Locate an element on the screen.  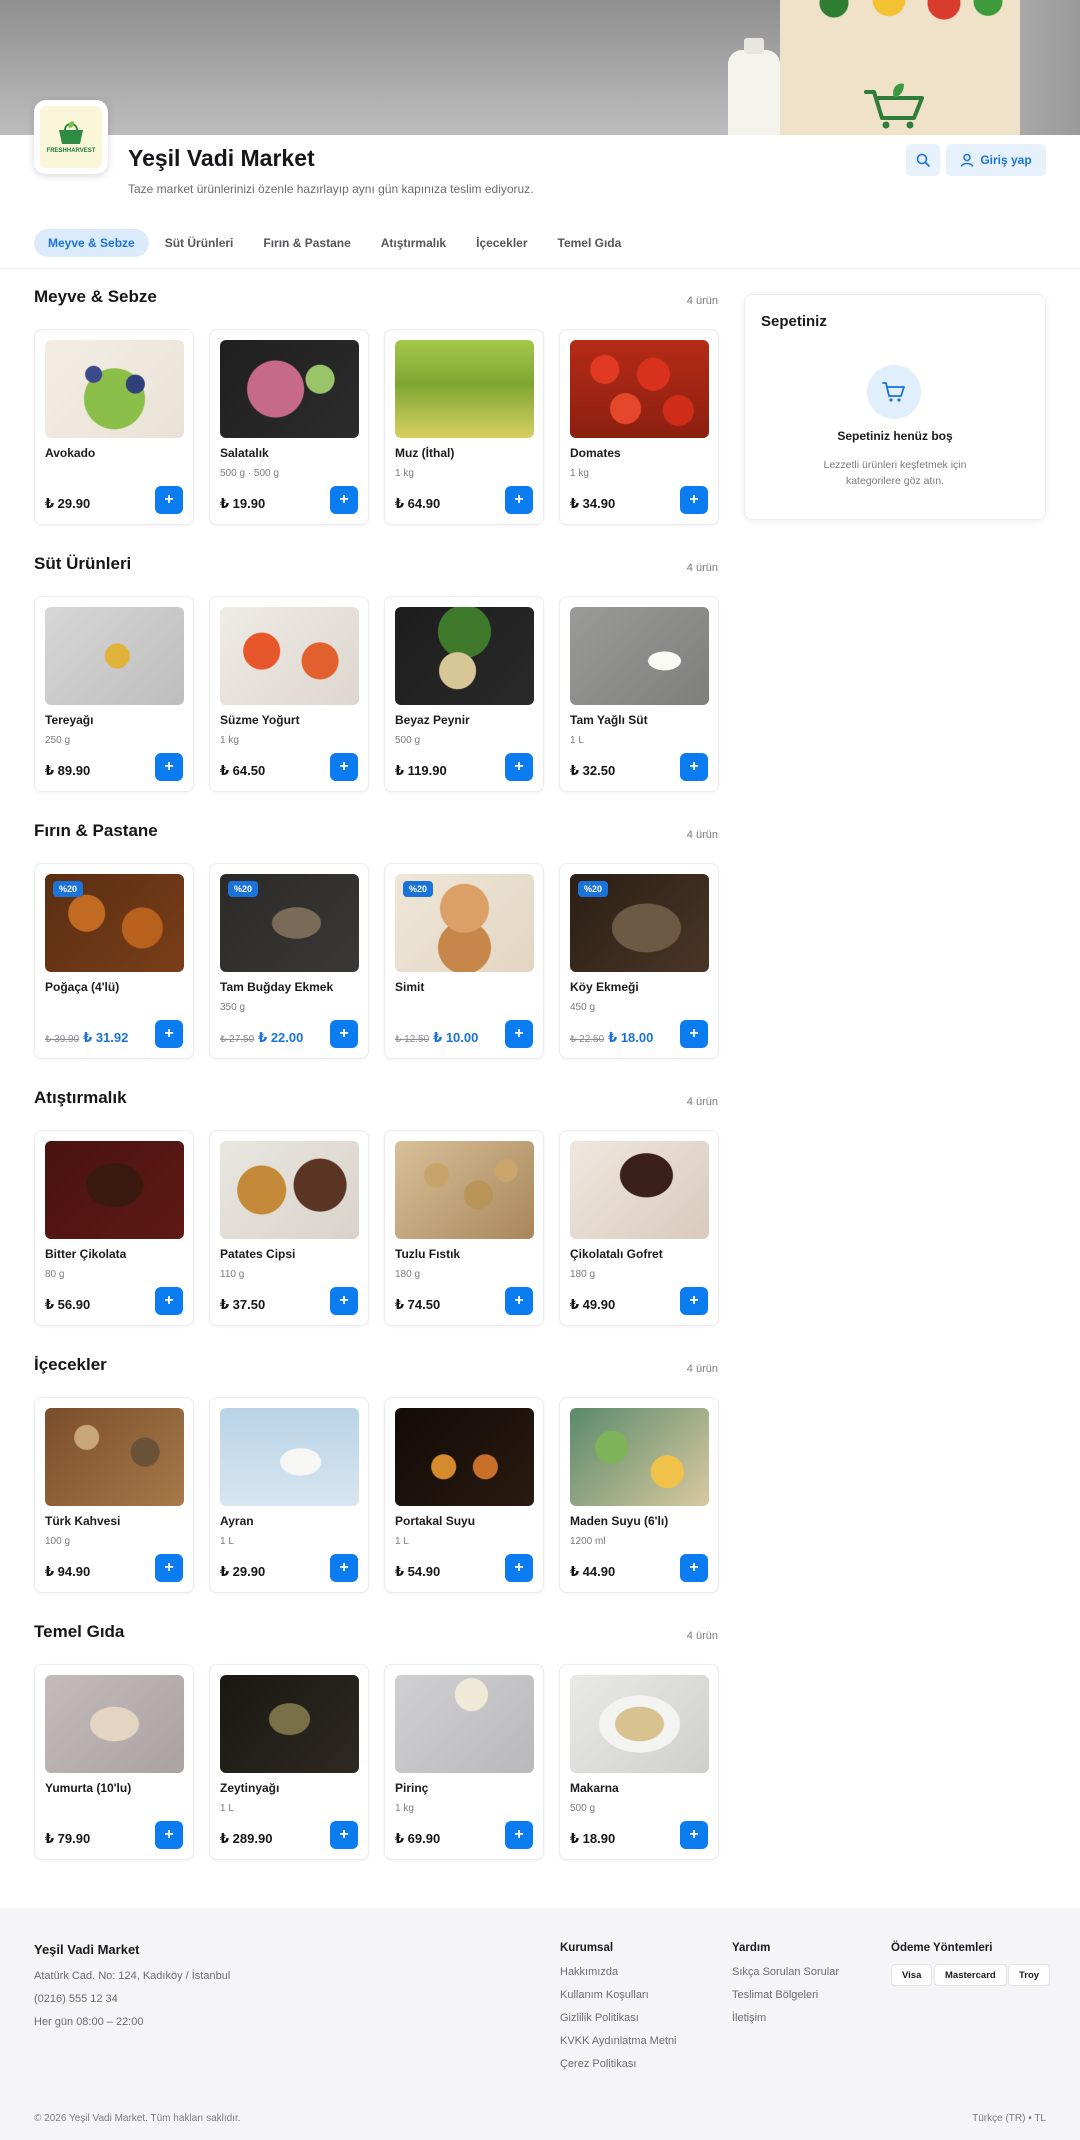
cart-title: Sepetiniz is located at coordinates (794, 321).